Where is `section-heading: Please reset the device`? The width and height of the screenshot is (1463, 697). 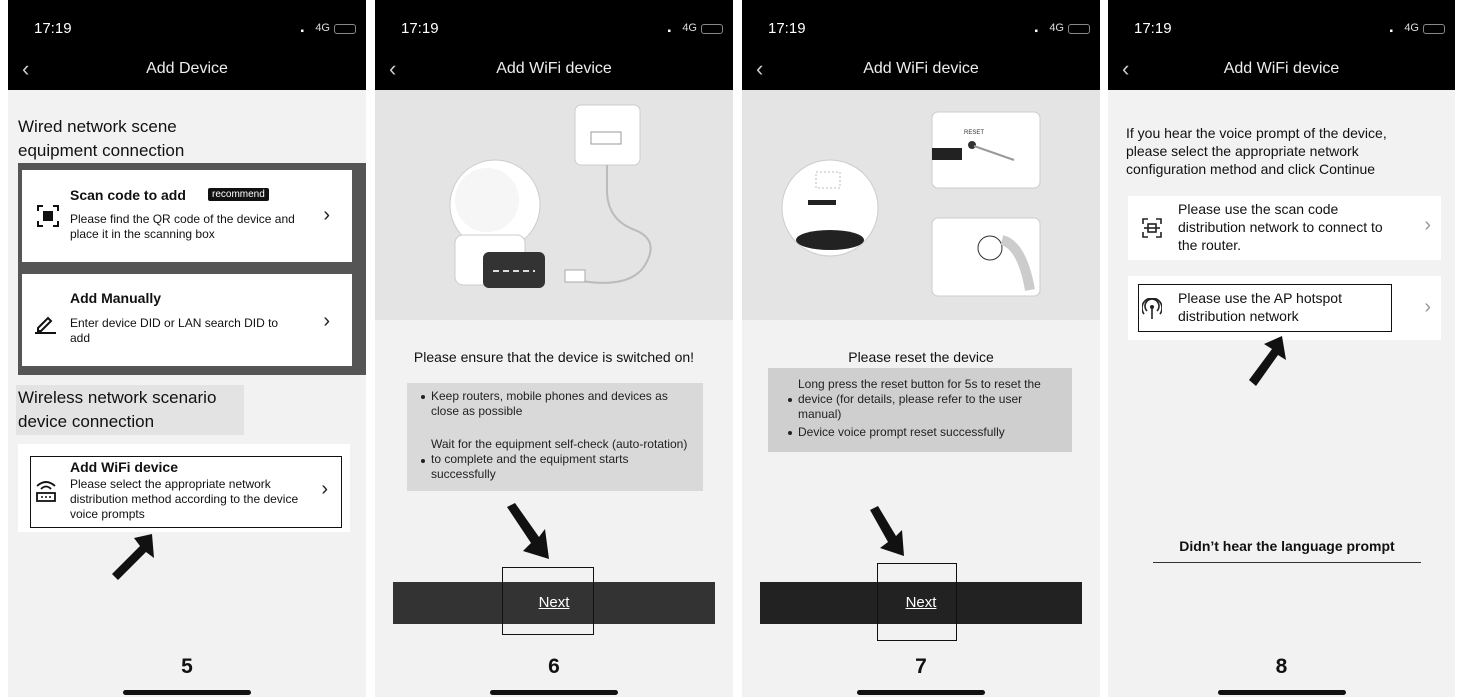
section-heading: Please reset the device is located at coordinates (921, 357).